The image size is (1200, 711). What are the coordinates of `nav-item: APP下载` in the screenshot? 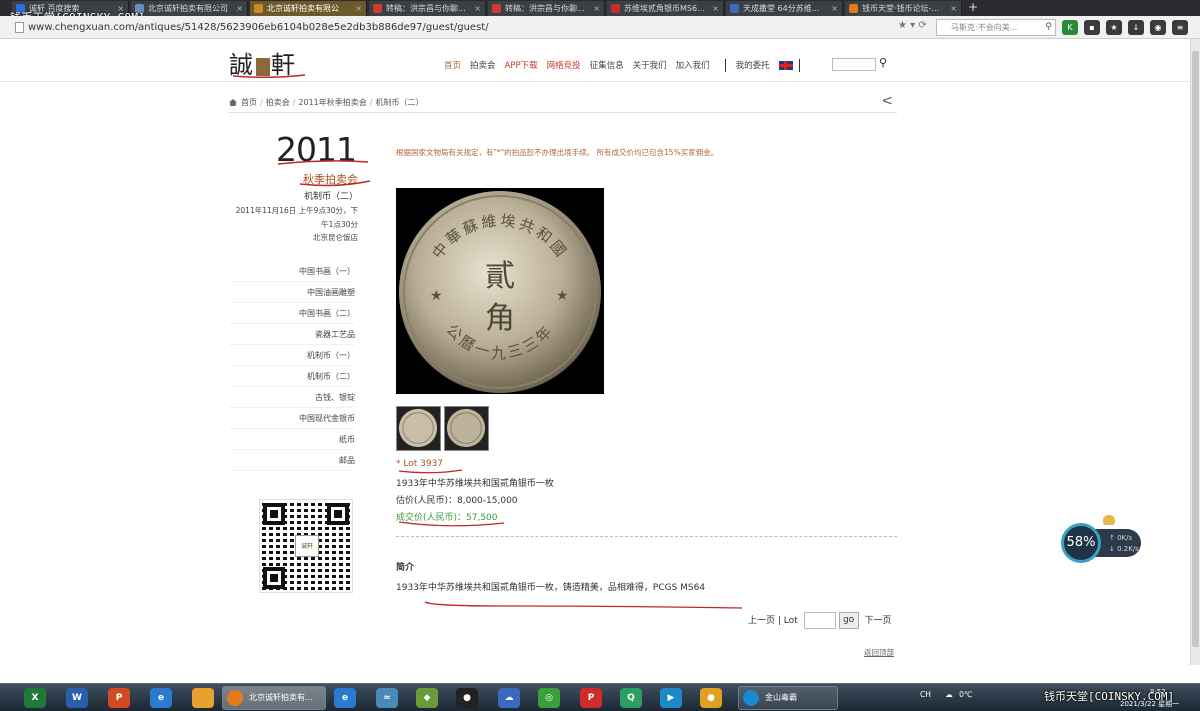 It's located at (521, 66).